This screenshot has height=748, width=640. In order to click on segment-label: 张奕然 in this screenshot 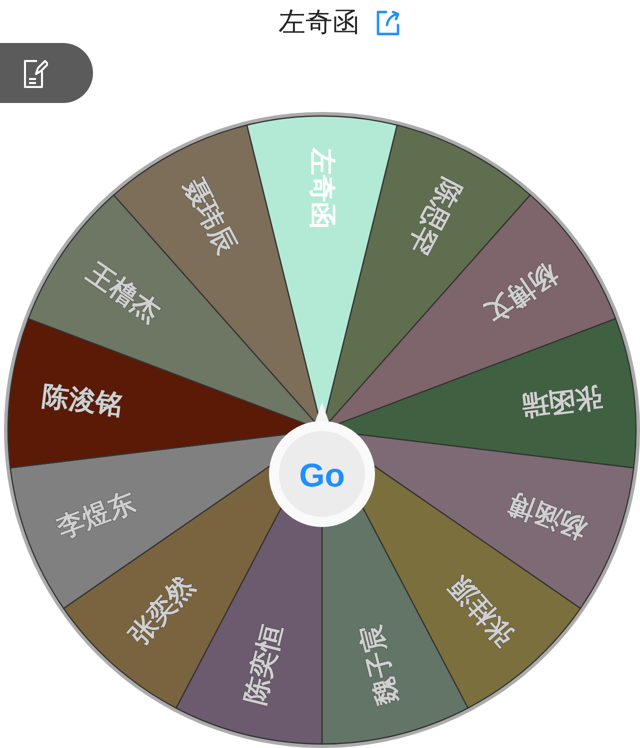, I will do `click(161, 611)`.